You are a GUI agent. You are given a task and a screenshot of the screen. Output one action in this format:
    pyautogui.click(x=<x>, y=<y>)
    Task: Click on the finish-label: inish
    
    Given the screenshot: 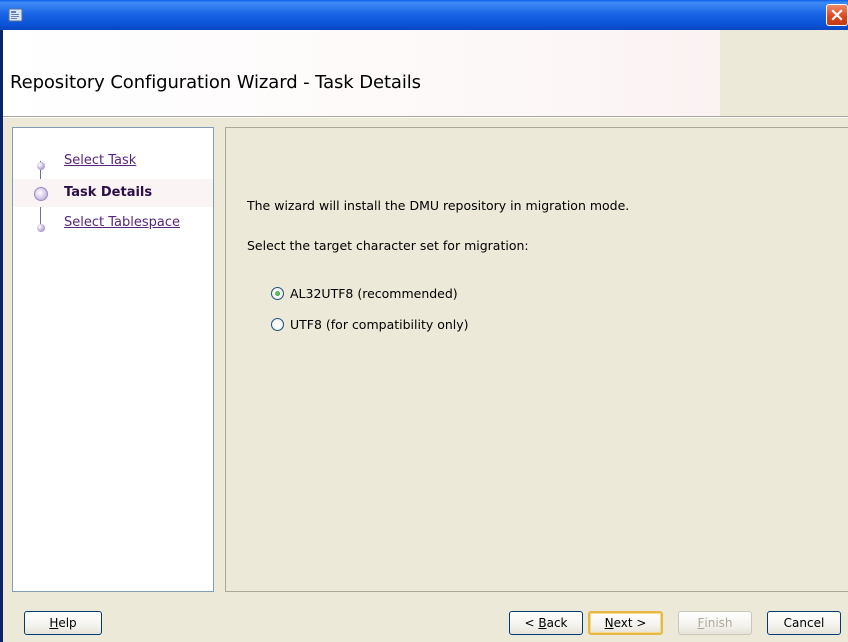 What is the action you would take?
    pyautogui.click(x=718, y=623)
    